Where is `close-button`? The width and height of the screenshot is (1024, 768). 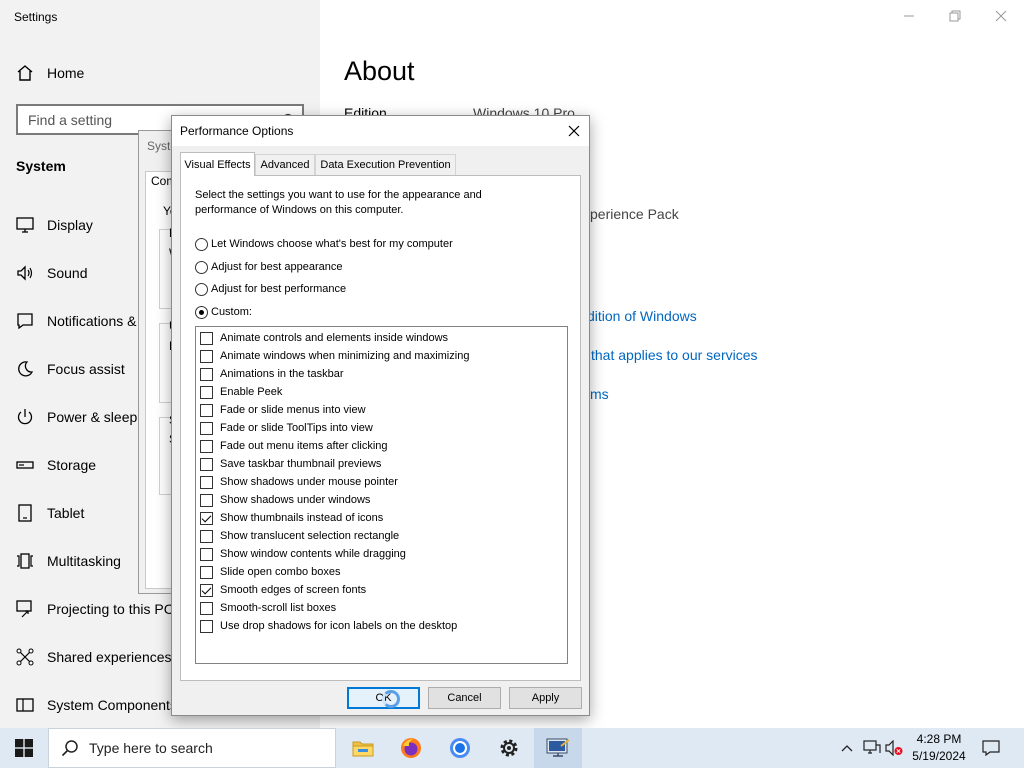
close-button is located at coordinates (1001, 16).